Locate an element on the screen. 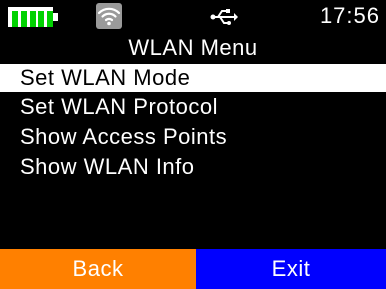 This screenshot has width=386, height=289. battery-tip is located at coordinates (55, 17).